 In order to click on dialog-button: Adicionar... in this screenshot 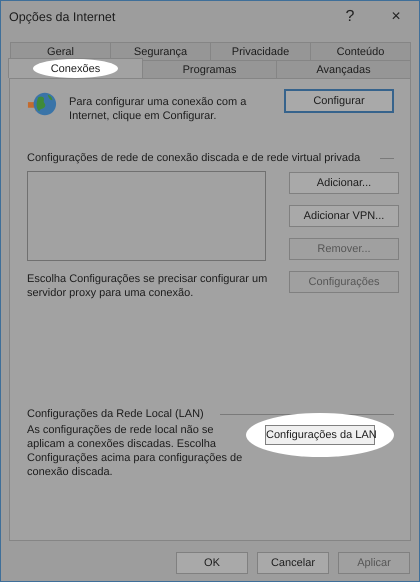, I will do `click(344, 183)`.